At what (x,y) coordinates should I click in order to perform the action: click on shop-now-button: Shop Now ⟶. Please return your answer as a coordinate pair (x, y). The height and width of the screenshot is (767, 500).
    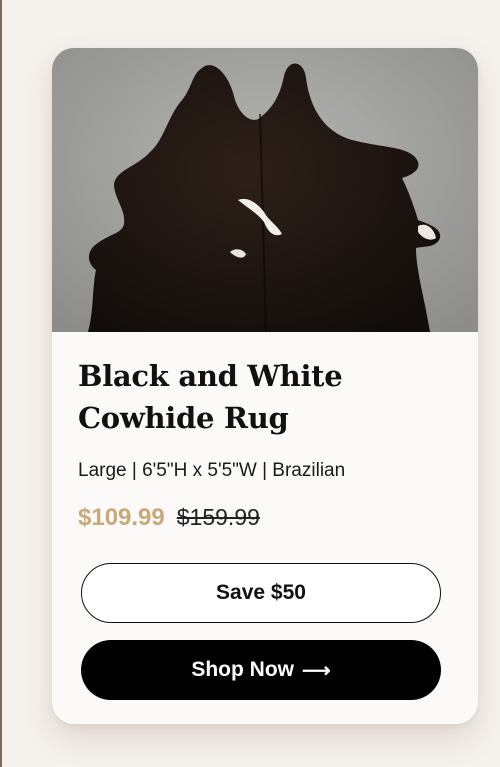
    Looking at the image, I should click on (261, 670).